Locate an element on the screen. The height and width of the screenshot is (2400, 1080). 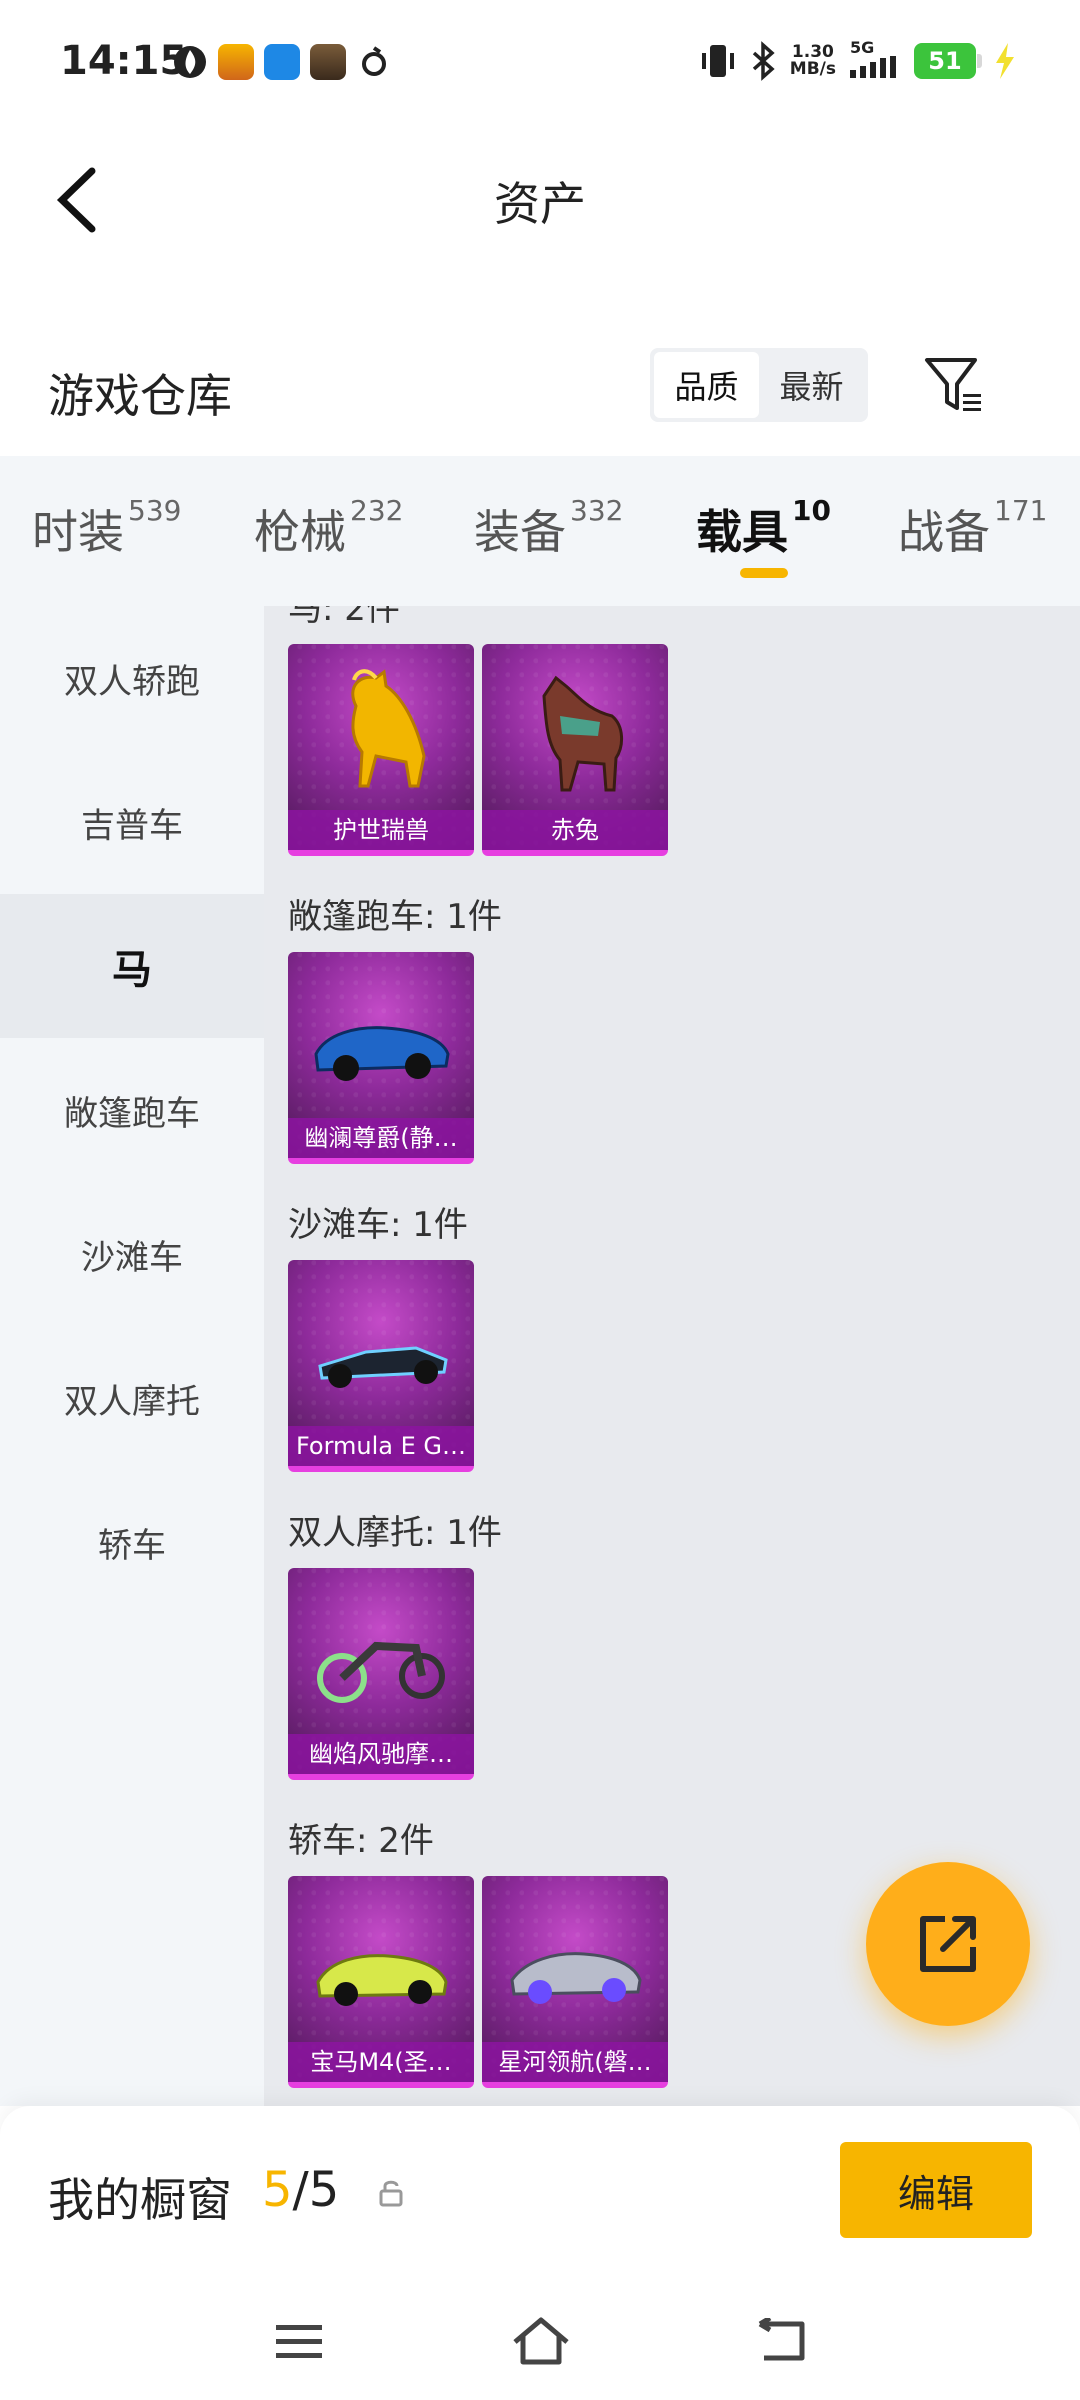
group-horse: 马: 2件 护世瑞兽 赤兔 is located at coordinates (478, 731).